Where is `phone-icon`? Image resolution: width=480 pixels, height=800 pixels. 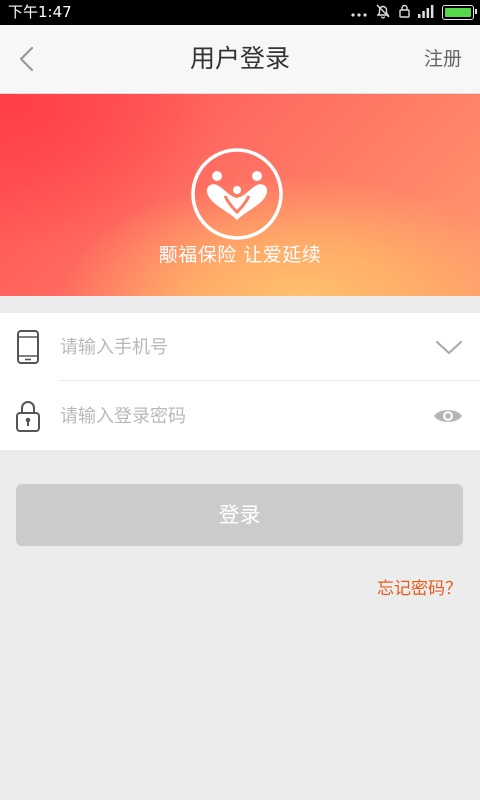
phone-icon is located at coordinates (28, 347).